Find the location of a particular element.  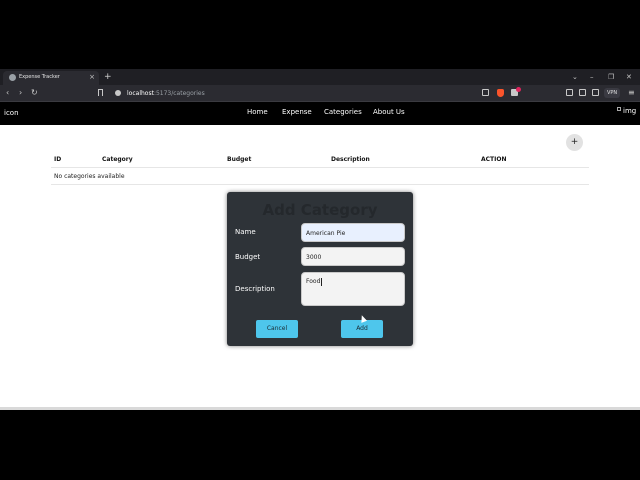

empty-table-message: No categories available is located at coordinates (89, 176).